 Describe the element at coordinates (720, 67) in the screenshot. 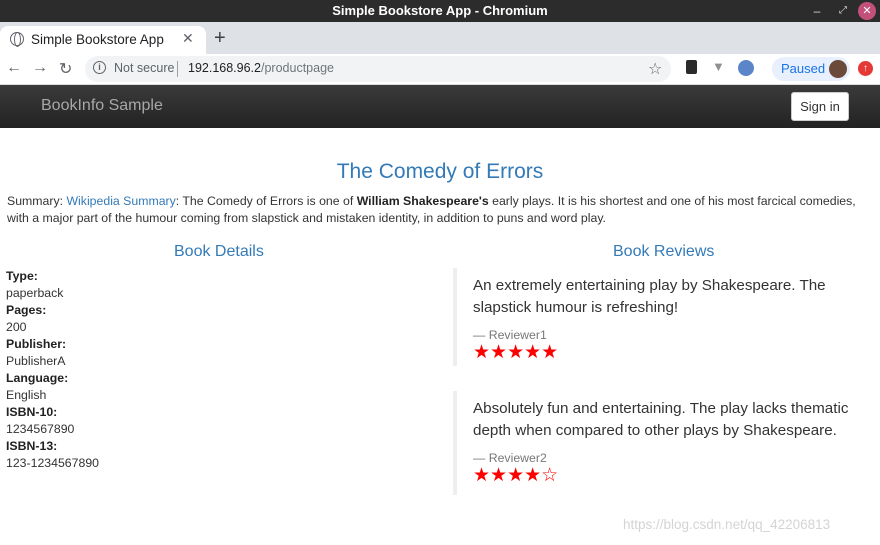

I see `vue-devtools-icon: ▼` at that location.